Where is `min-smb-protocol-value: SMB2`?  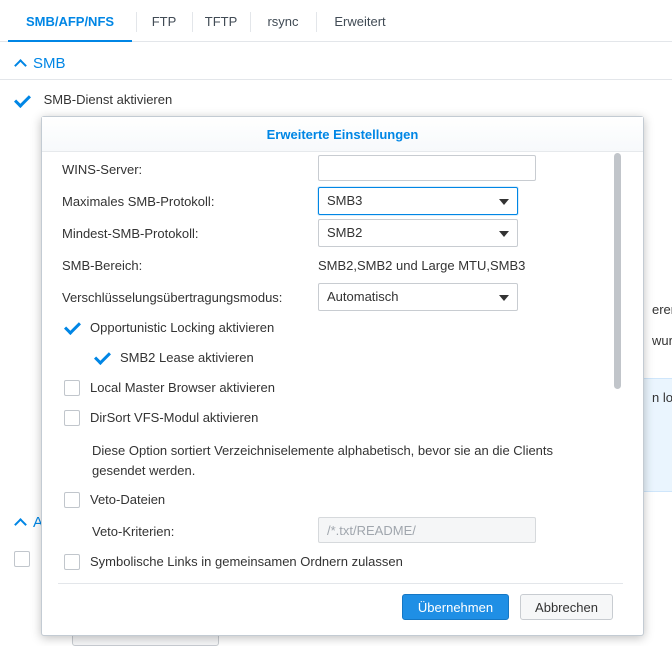 min-smb-protocol-value: SMB2 is located at coordinates (345, 232).